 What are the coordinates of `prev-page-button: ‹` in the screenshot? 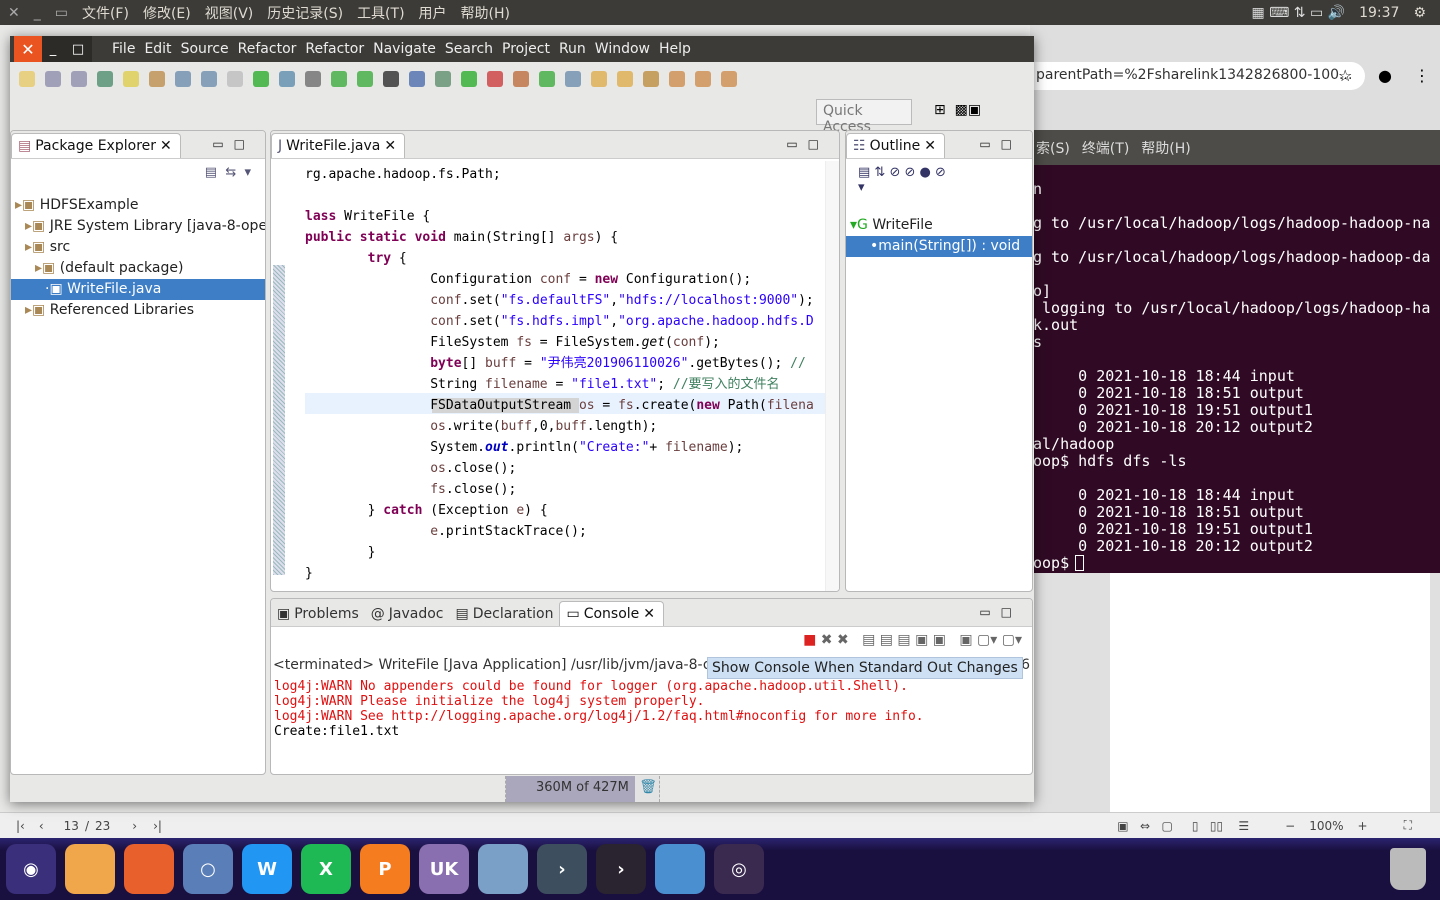 It's located at (41, 826).